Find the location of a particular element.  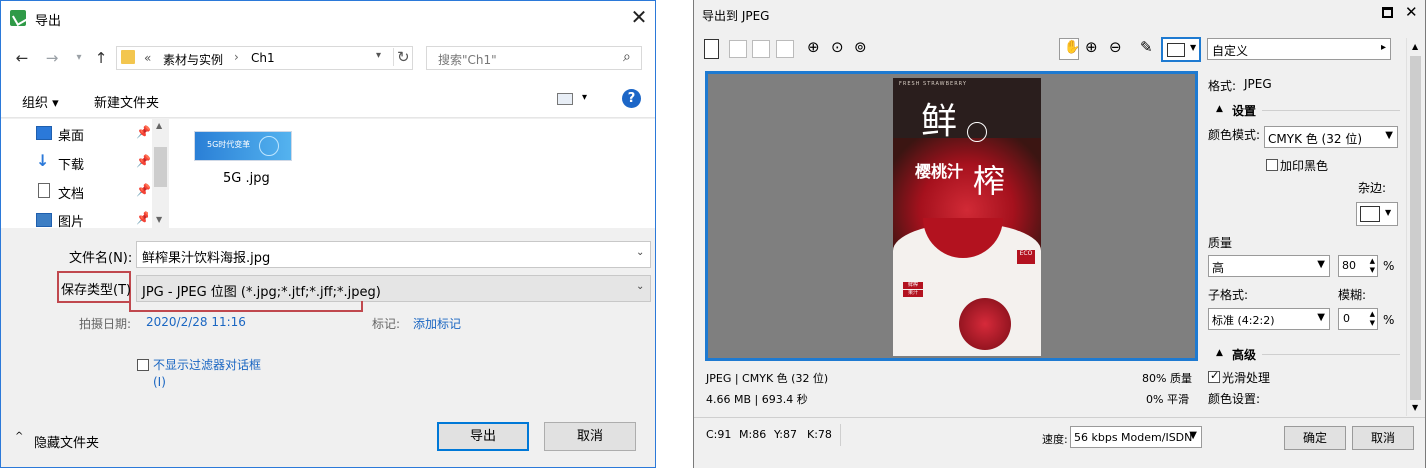

settings-scrollbar: ▲ ▼ is located at coordinates (1415, 227).